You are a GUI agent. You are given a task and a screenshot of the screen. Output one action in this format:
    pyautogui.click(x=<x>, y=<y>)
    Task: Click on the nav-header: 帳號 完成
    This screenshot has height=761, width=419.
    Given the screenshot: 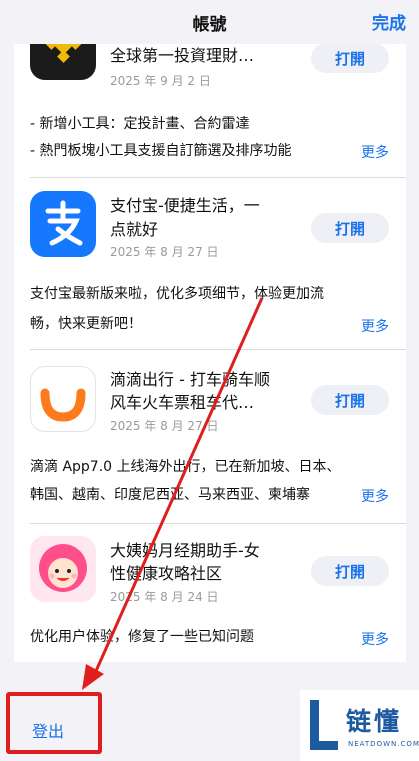 What is the action you would take?
    pyautogui.click(x=209, y=22)
    